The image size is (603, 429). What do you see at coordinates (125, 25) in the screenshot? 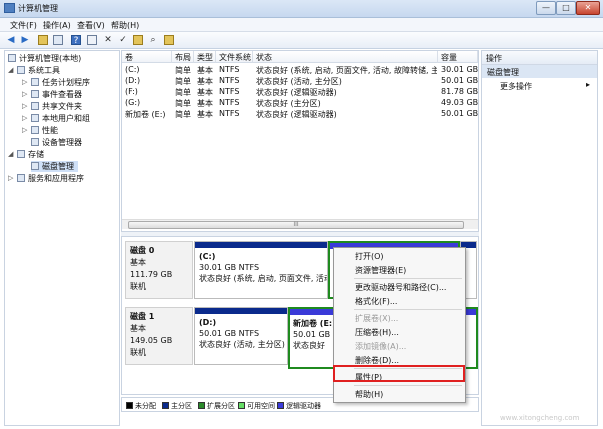
I see `menu-help: 帮助(H)` at bounding box center [125, 25].